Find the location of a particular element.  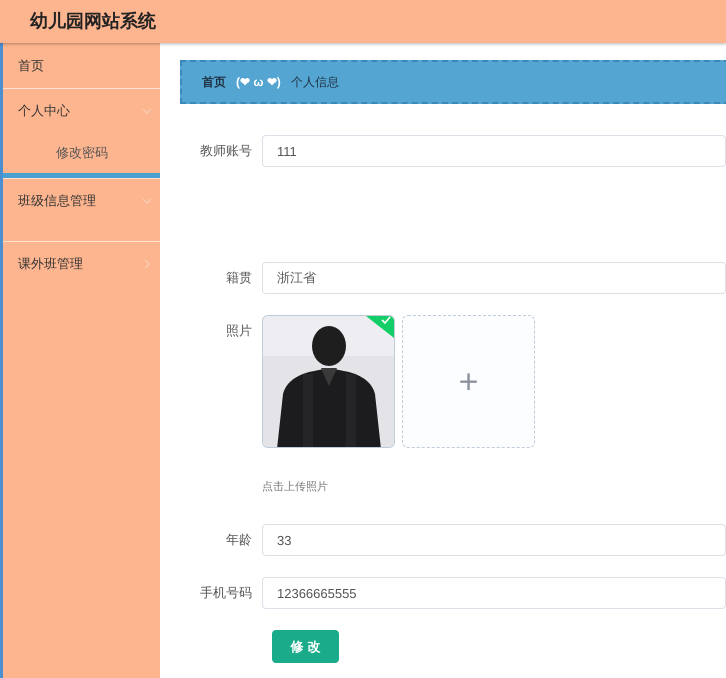

plus-icon: + is located at coordinates (468, 381).